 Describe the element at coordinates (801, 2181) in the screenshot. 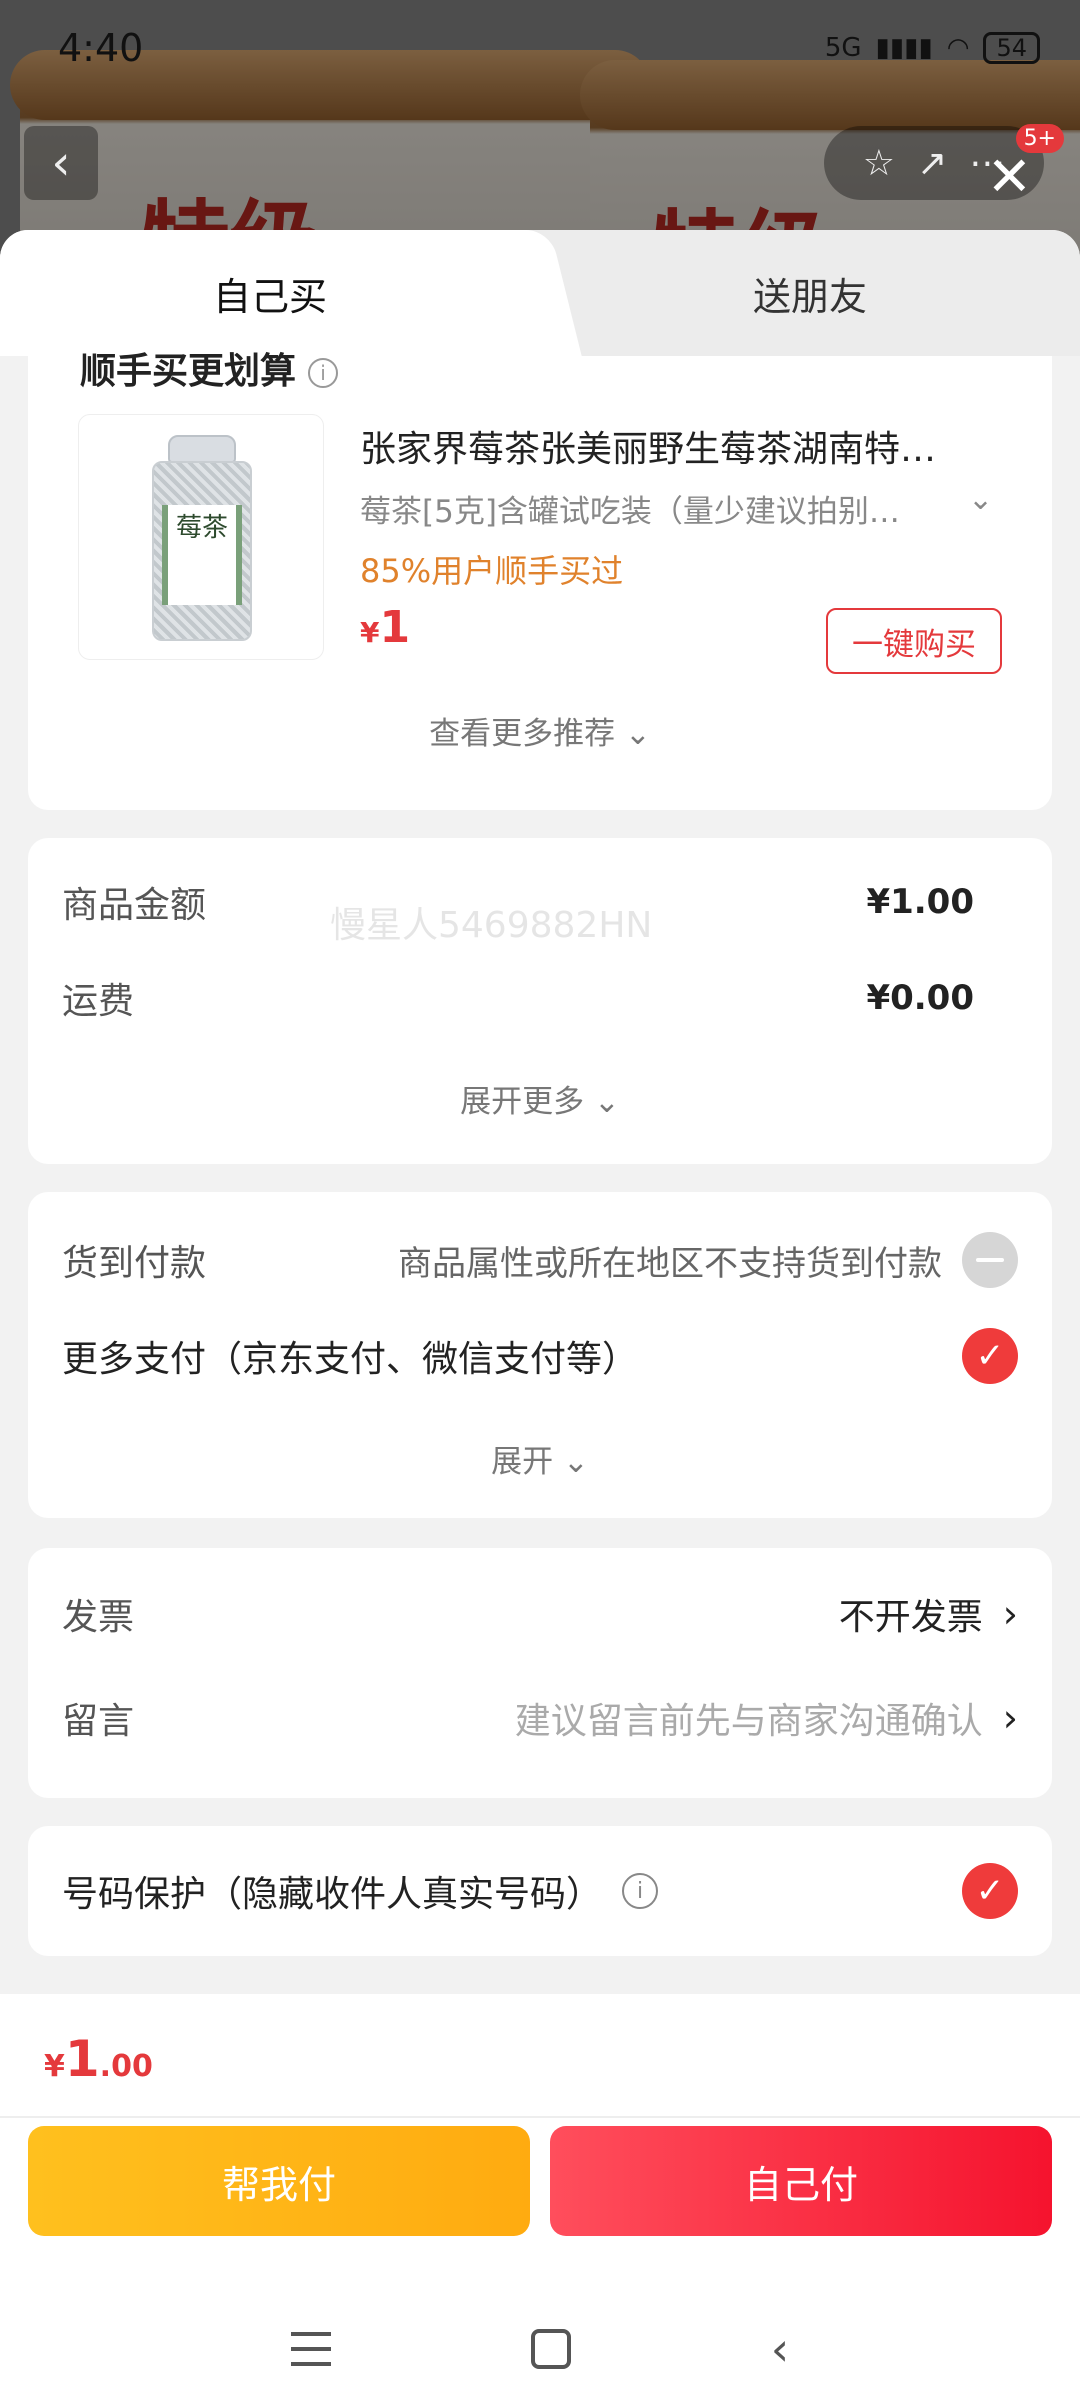

I see `self-pay-button: 自己付` at that location.